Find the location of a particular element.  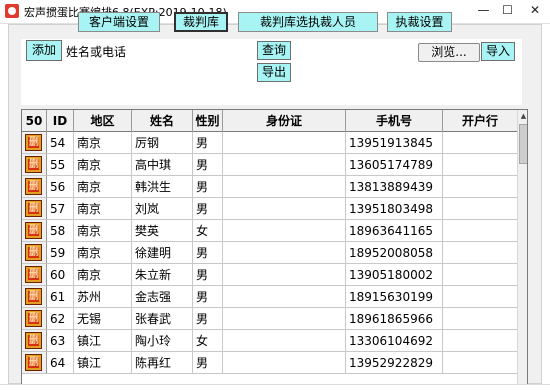

table-row: 删 57 南京 刘岚男 13951803498 is located at coordinates (269, 209).